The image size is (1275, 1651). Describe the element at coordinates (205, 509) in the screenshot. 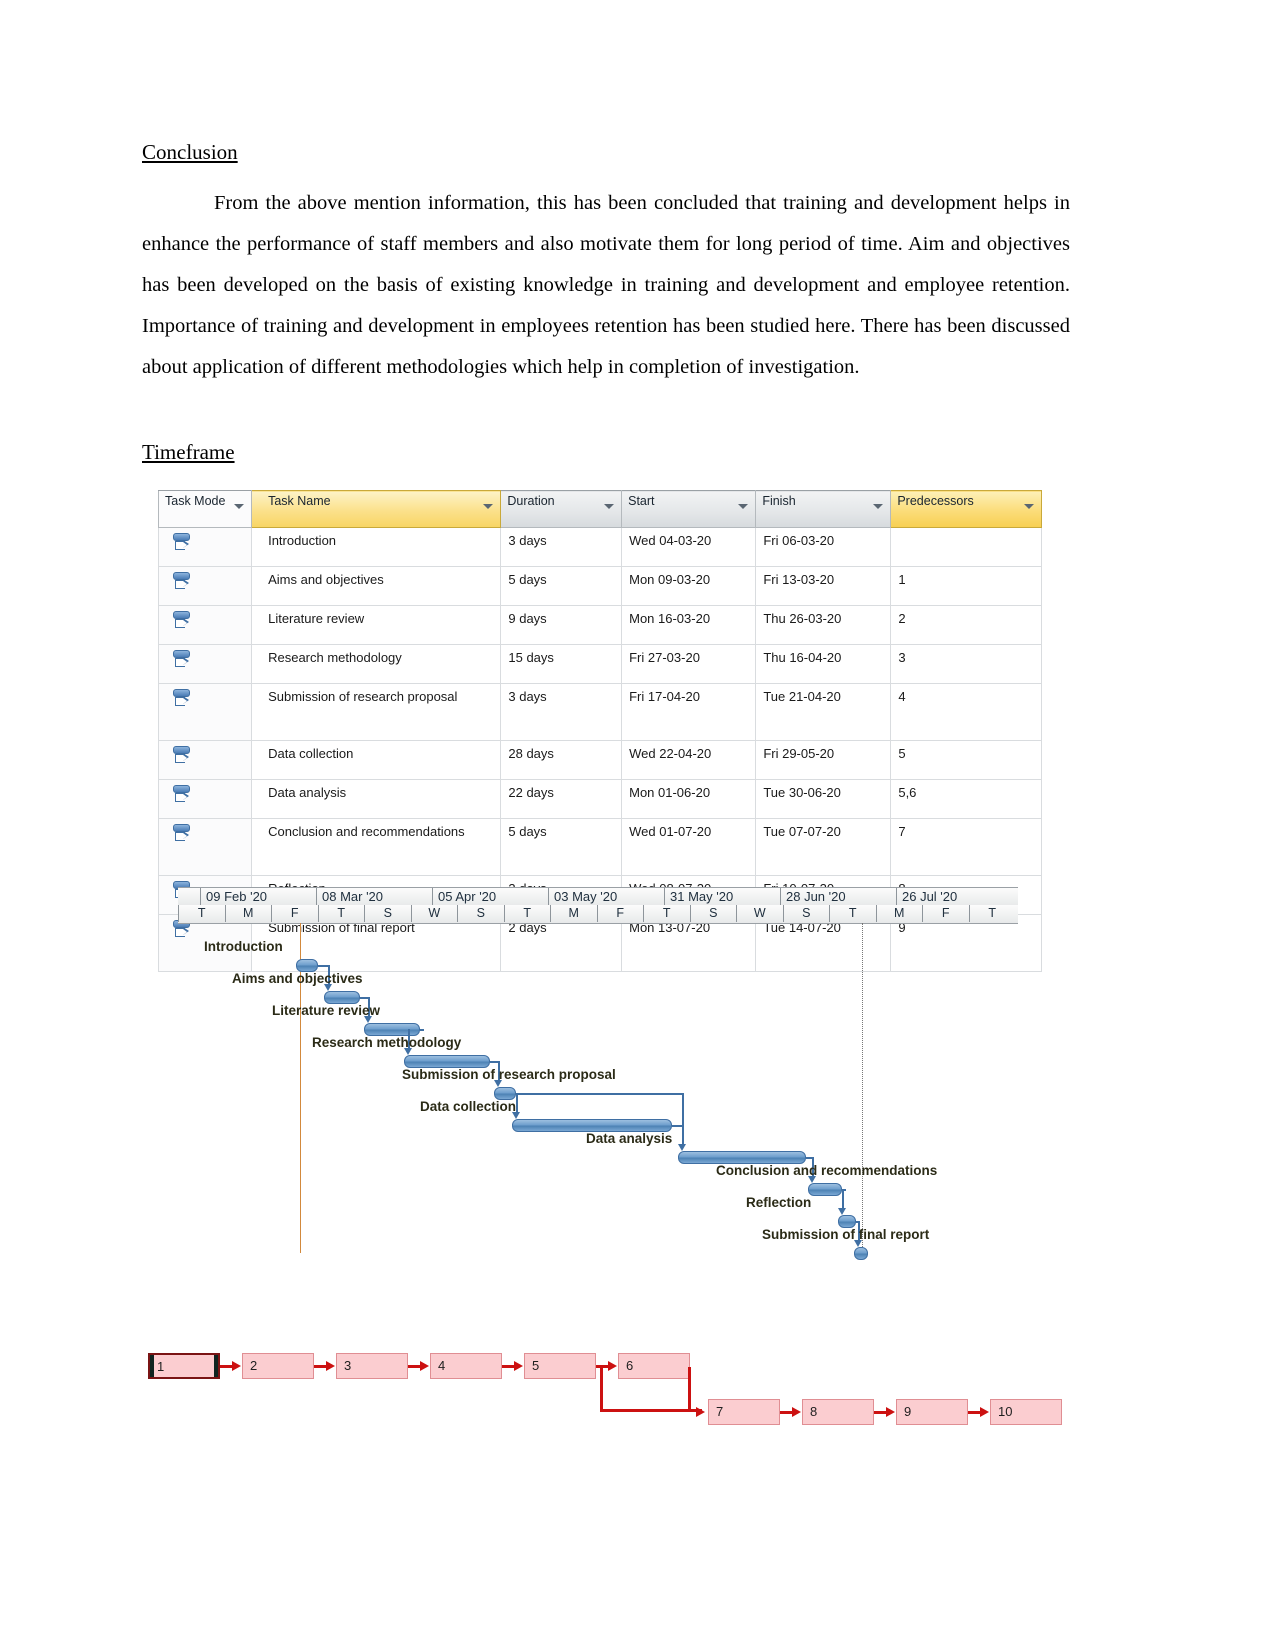

I see `column-header-task-mode: Task Mode` at that location.